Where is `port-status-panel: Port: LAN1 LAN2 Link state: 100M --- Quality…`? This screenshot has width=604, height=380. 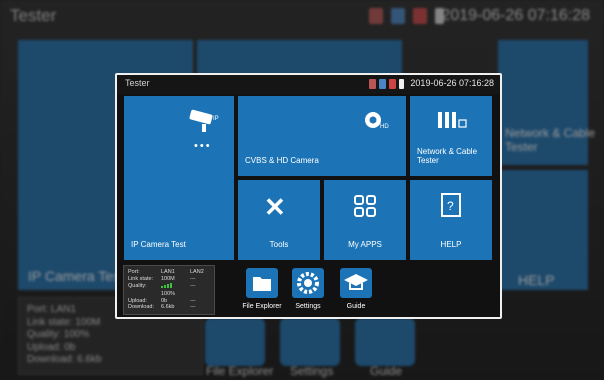 port-status-panel: Port: LAN1 LAN2 Link state: 100M --- Quality… is located at coordinates (169, 290).